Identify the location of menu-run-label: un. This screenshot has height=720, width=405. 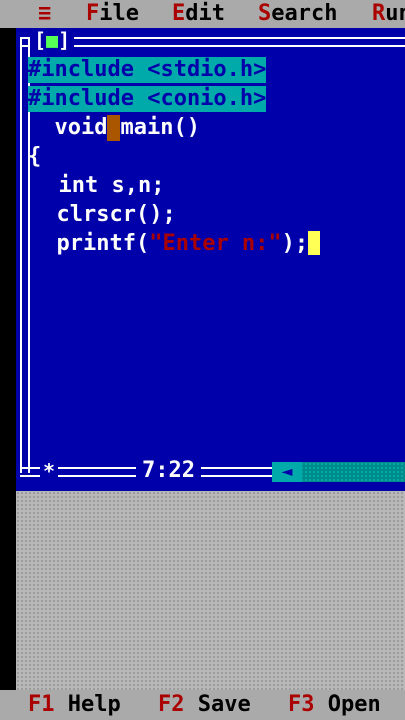
(395, 13).